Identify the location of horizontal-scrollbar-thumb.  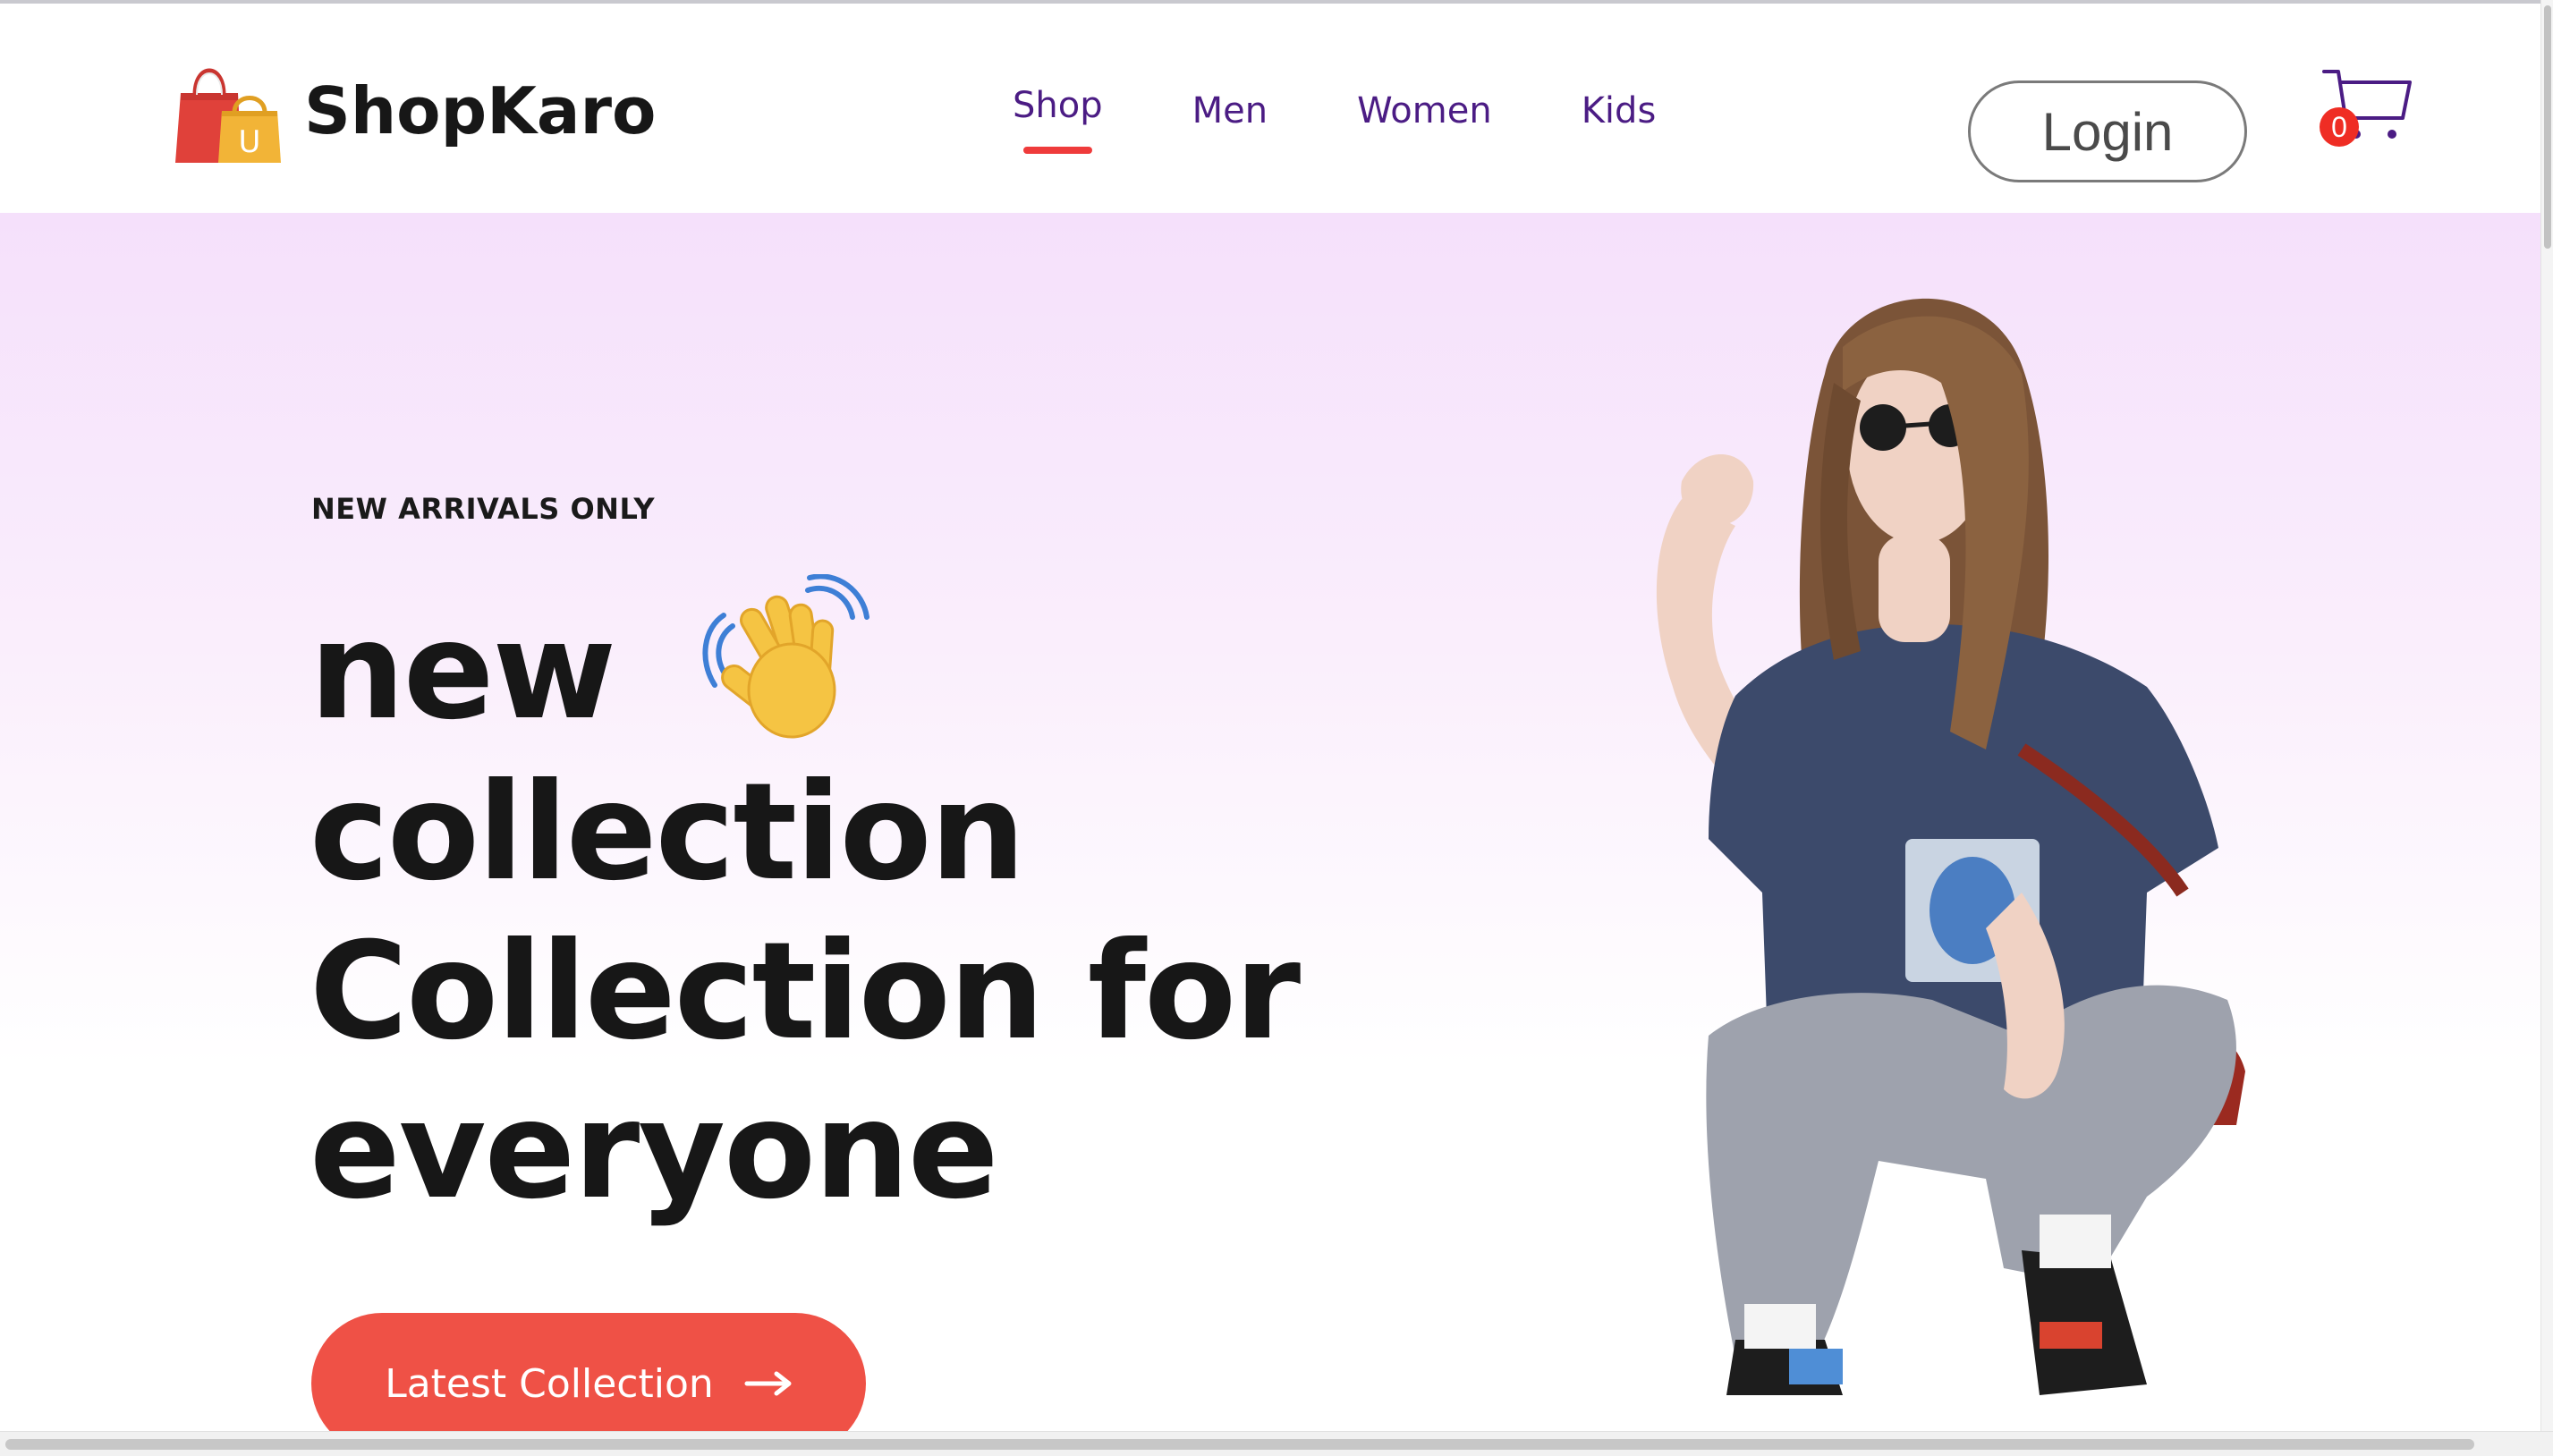
(1239, 1444).